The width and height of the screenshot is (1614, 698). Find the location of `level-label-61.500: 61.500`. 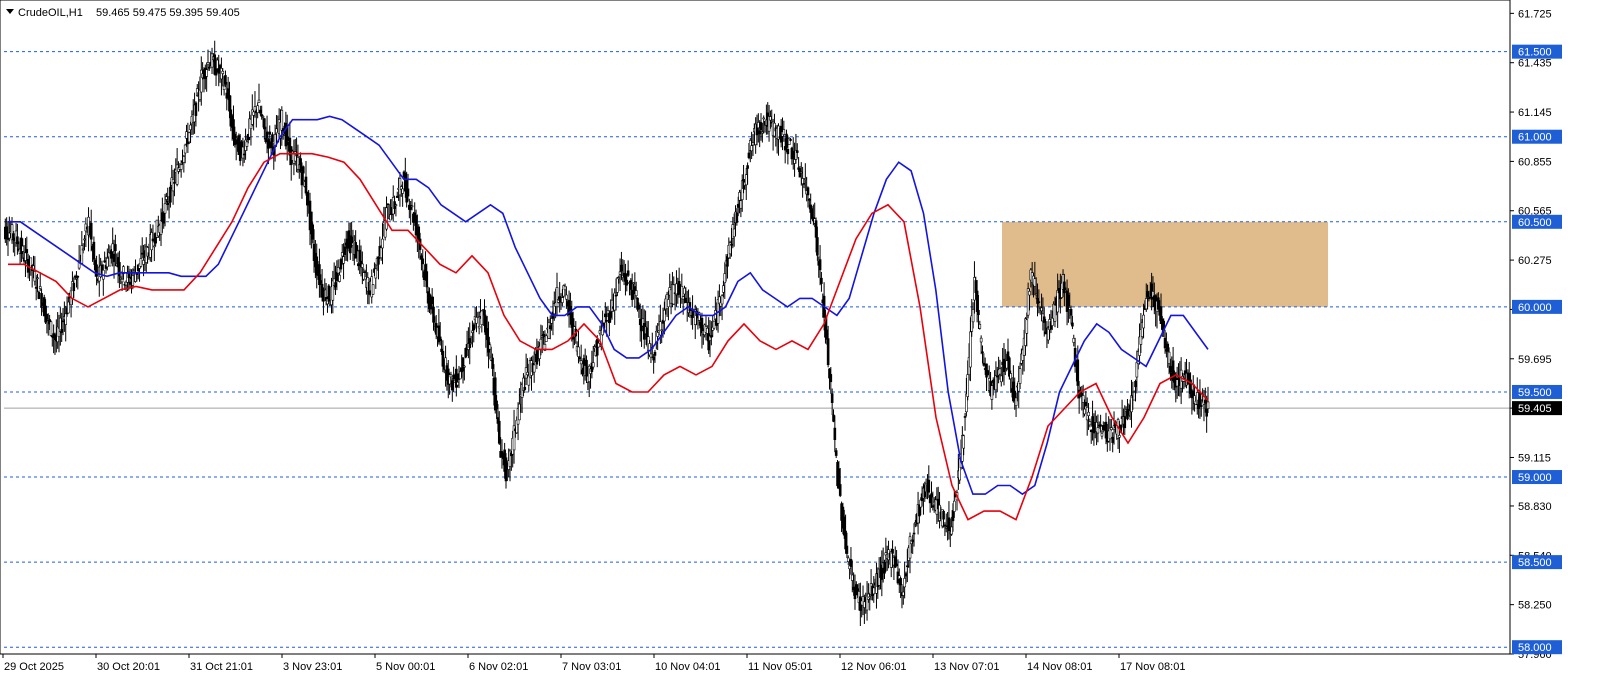

level-label-61.500: 61.500 is located at coordinates (1535, 53).